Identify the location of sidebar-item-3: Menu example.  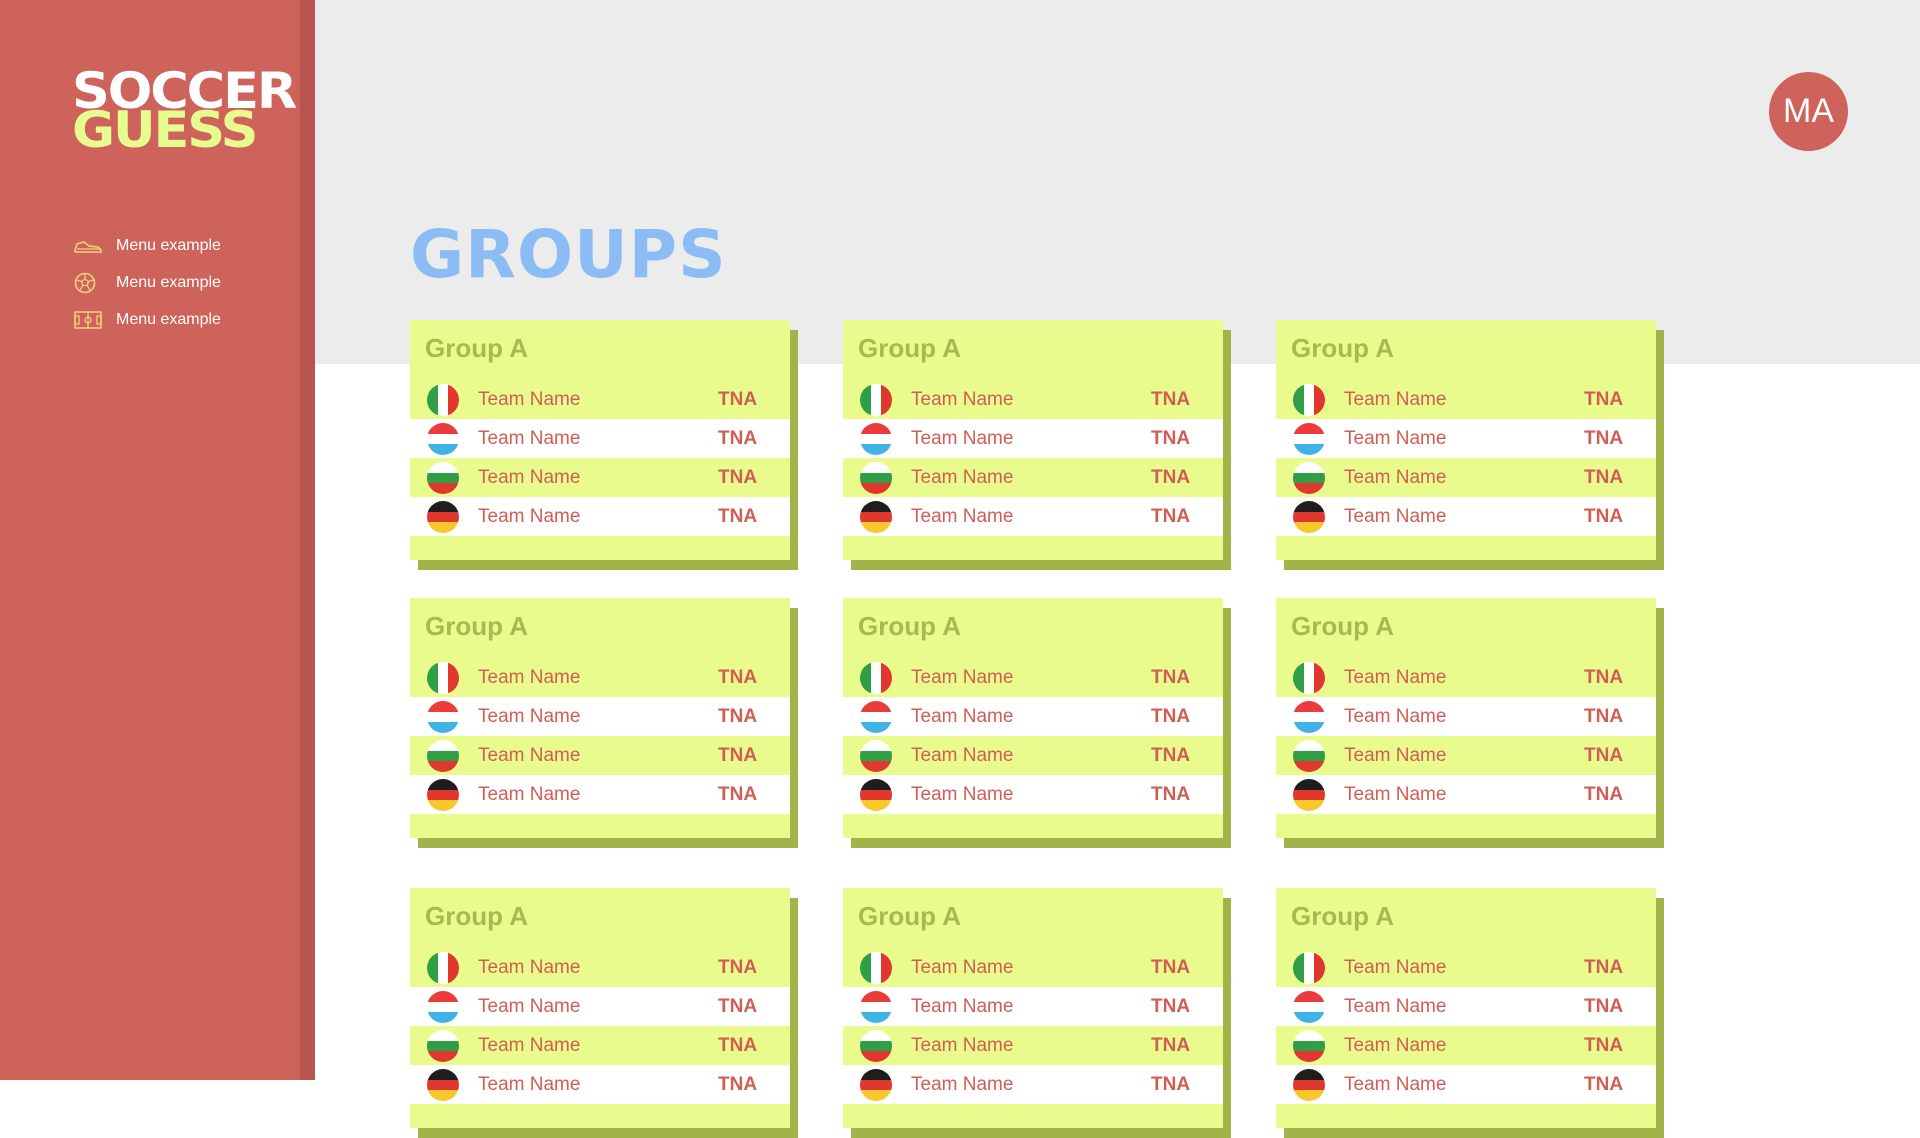
(147, 319).